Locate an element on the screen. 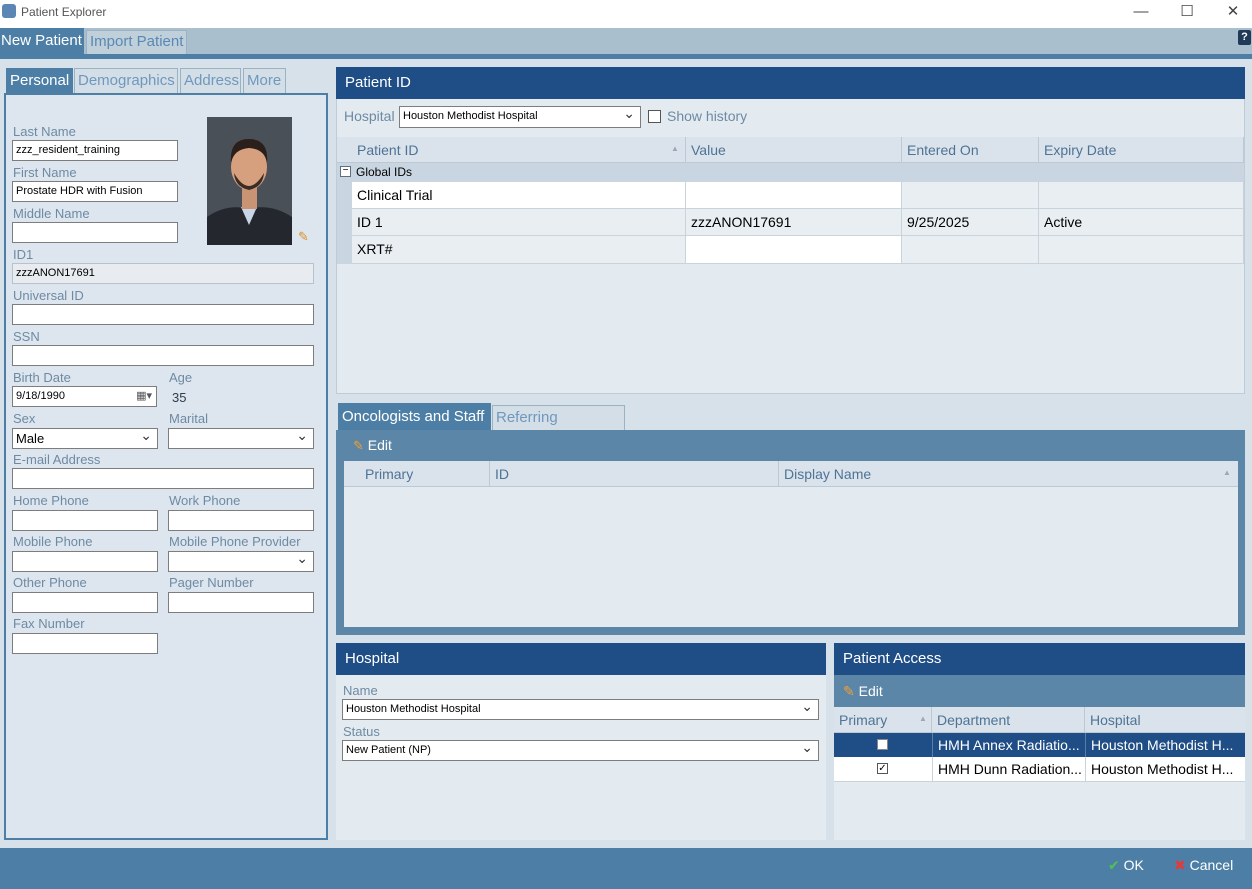 This screenshot has height=889, width=1252. marital-select is located at coordinates (241, 438).